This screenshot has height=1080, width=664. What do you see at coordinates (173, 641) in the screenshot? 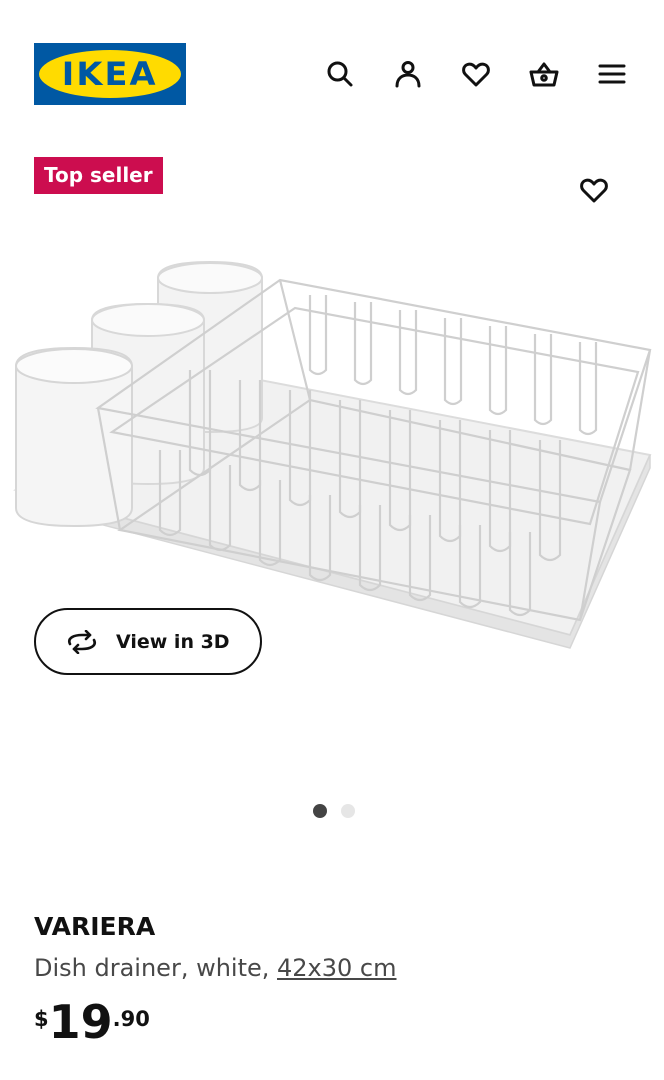
I see `view-in-3d-label: View in 3D` at bounding box center [173, 641].